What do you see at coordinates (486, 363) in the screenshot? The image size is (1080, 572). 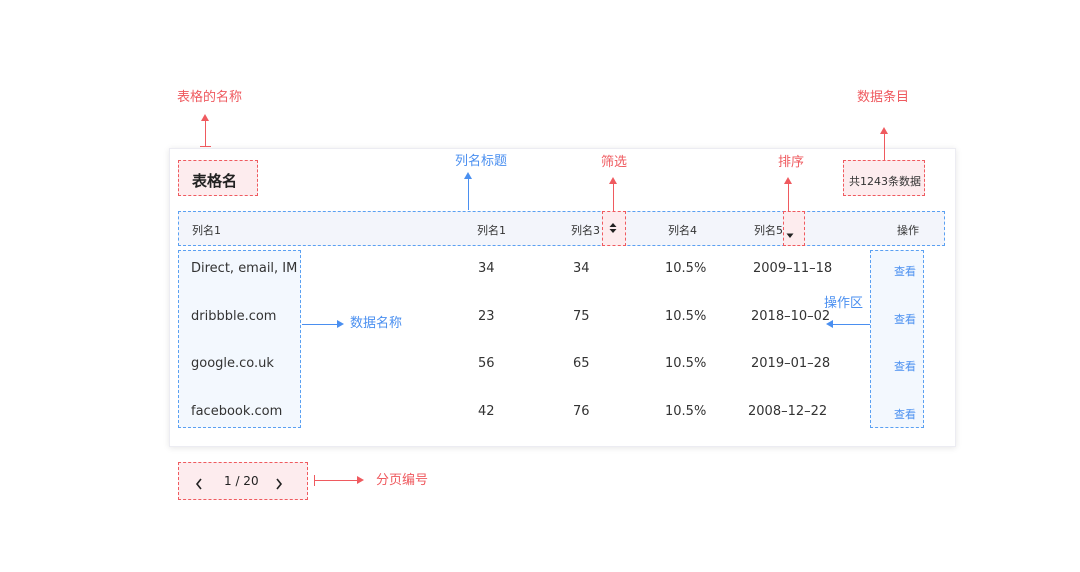 I see `row-value-1: 56` at bounding box center [486, 363].